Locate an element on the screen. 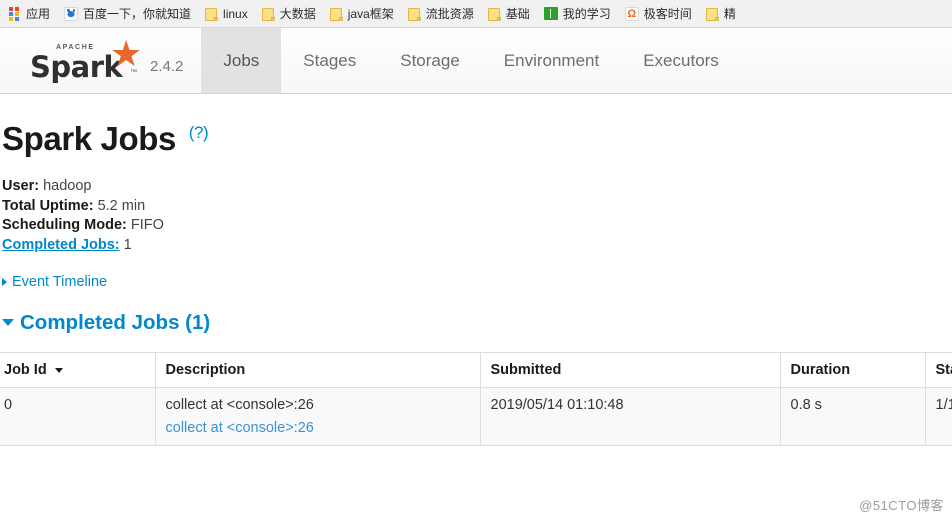 The image size is (952, 520). column-header-job-id: Job Id is located at coordinates (78, 370).